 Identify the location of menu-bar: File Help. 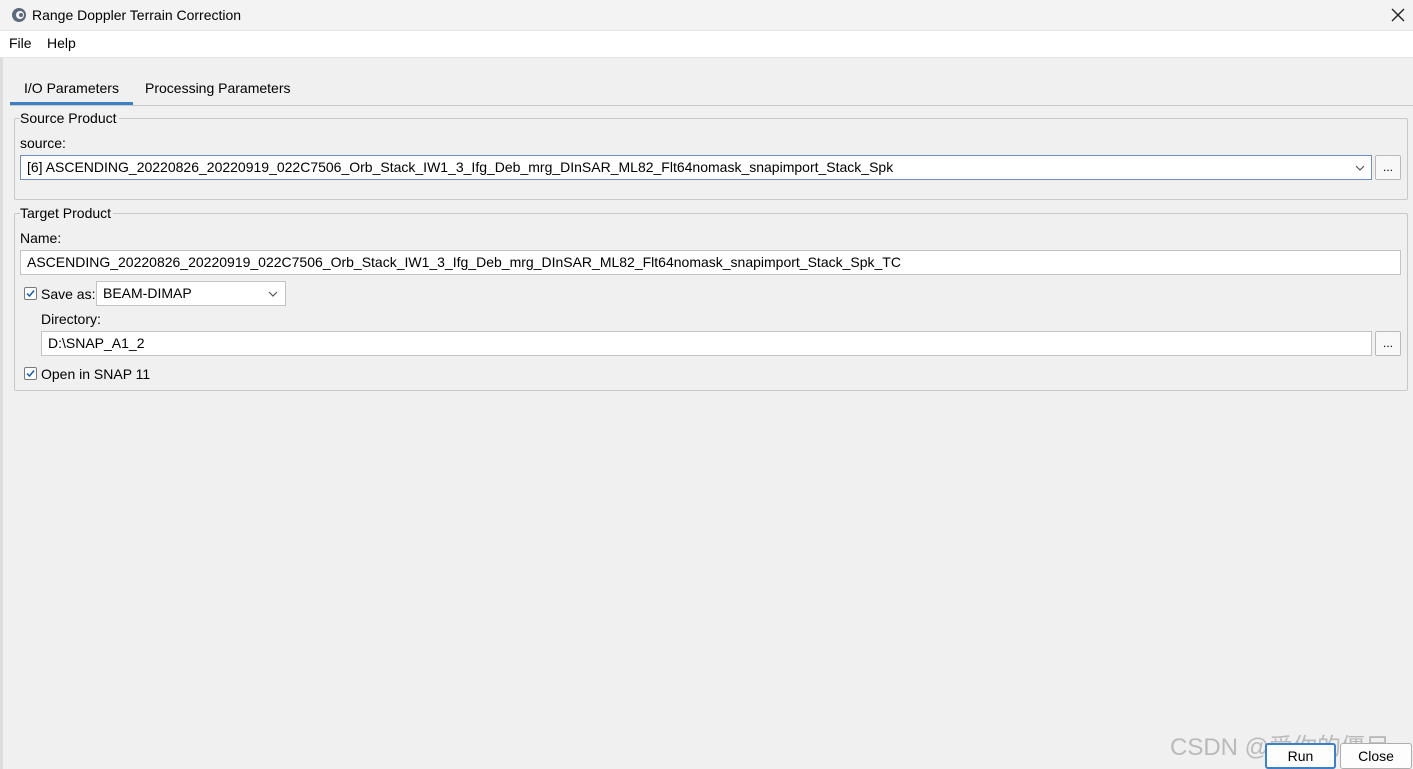
(706, 44).